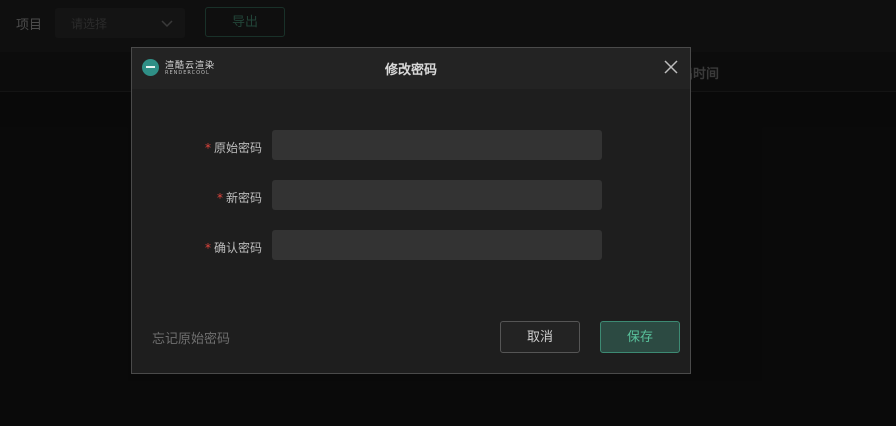 The image size is (896, 426). What do you see at coordinates (437, 195) in the screenshot?
I see `new-password-input` at bounding box center [437, 195].